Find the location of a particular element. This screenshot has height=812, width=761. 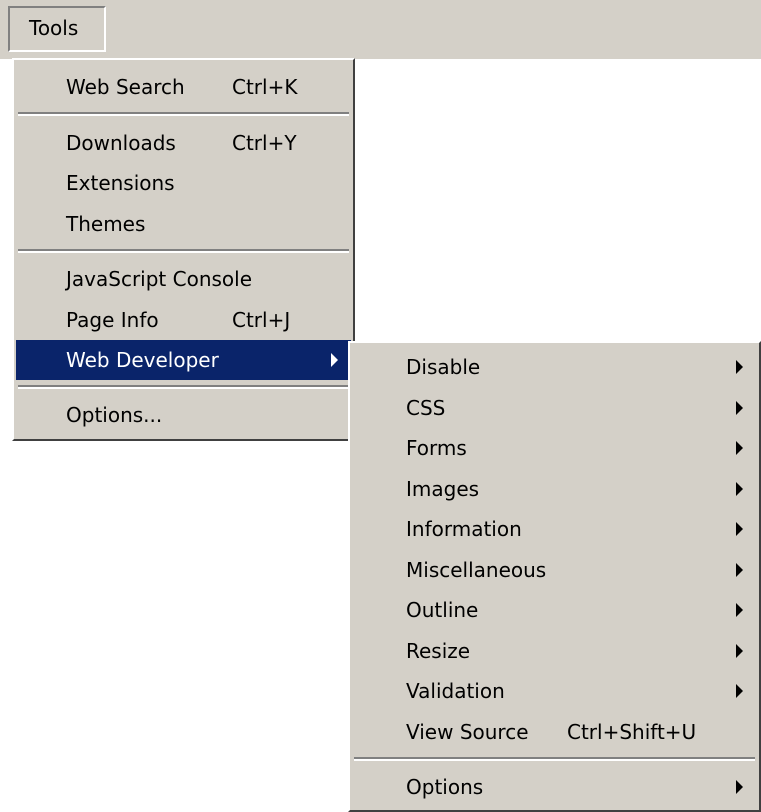

menu-item-label: Themes is located at coordinates (106, 224).